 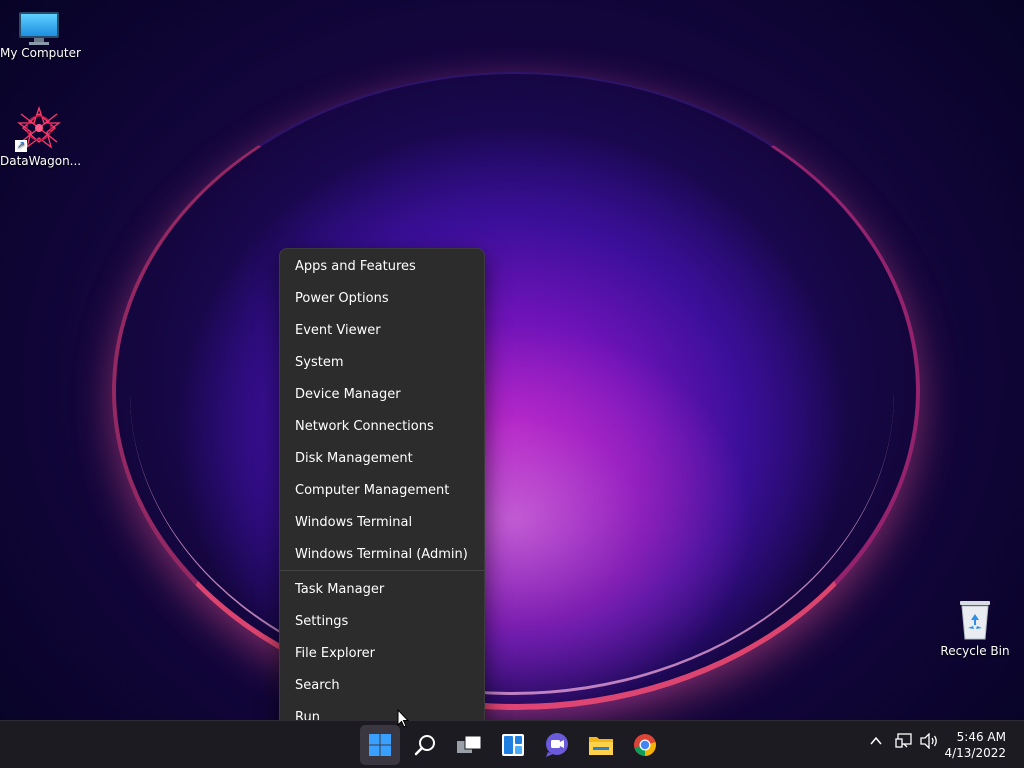 I want to click on search-icon, so click(x=424, y=745).